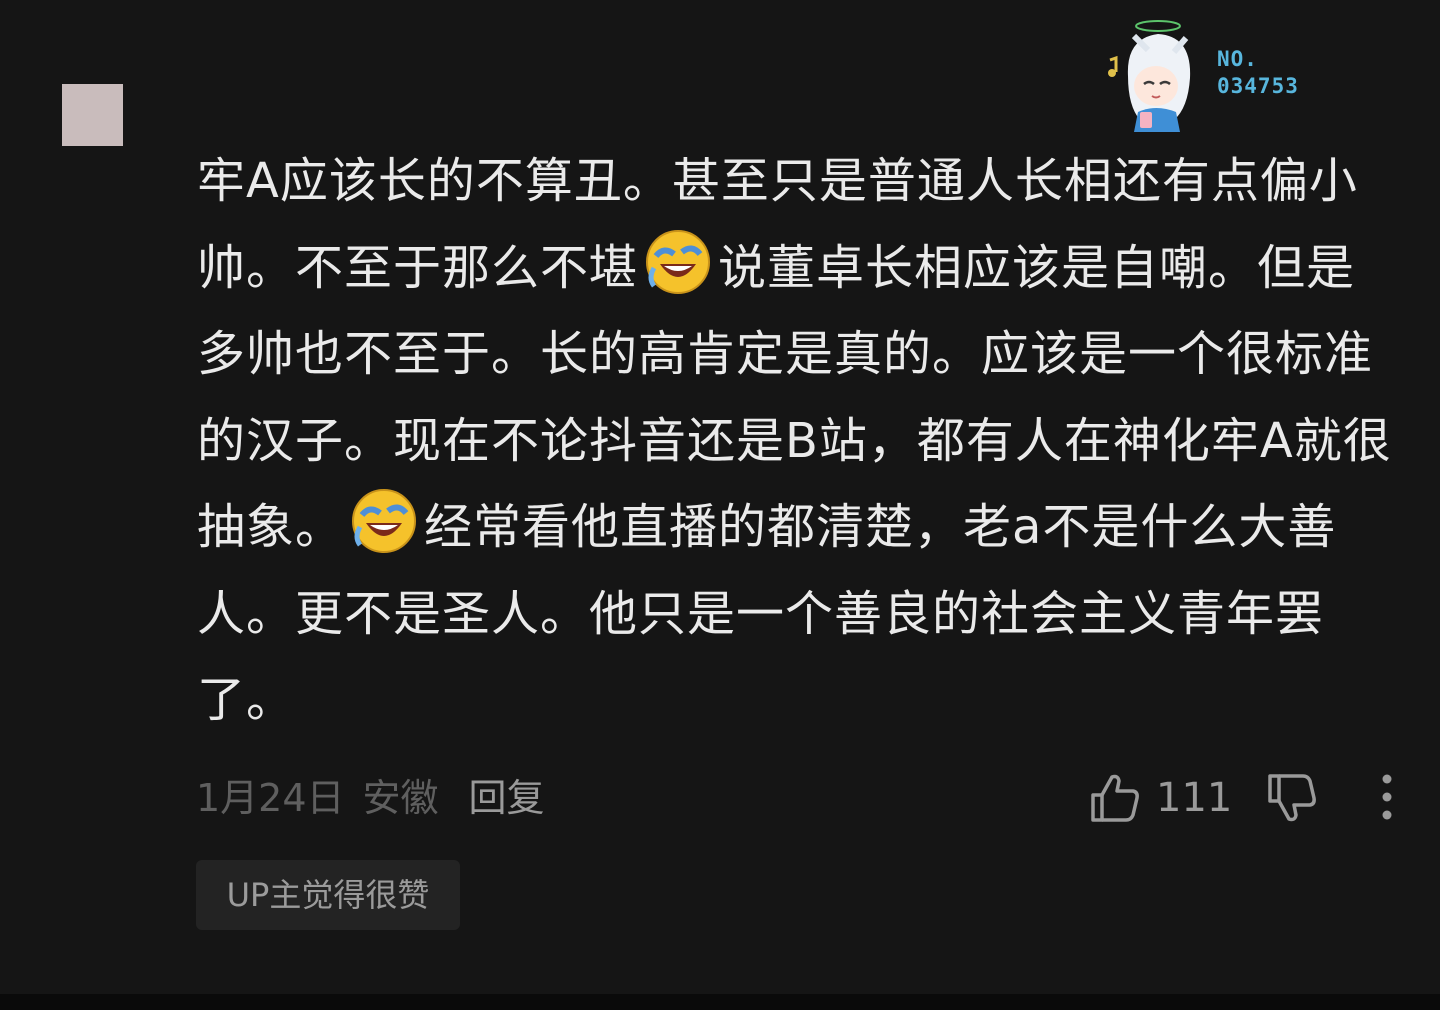 The width and height of the screenshot is (1440, 1010). I want to click on comment-location: 安徽, so click(400, 798).